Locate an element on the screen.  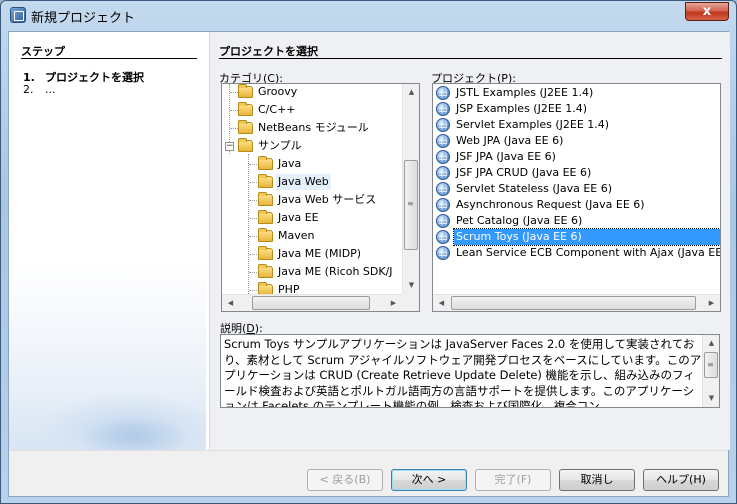
section-divider is located at coordinates (470, 58).